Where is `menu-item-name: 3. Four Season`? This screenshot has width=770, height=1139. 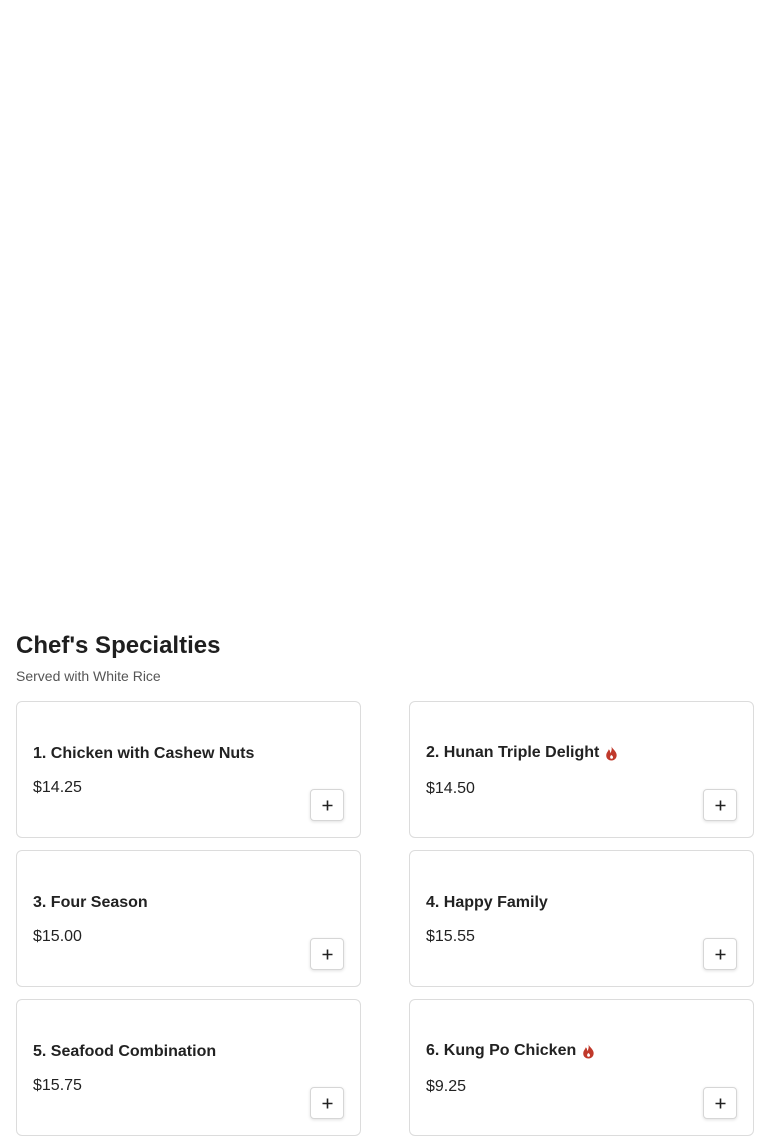
menu-item-name: 3. Four Season is located at coordinates (90, 902).